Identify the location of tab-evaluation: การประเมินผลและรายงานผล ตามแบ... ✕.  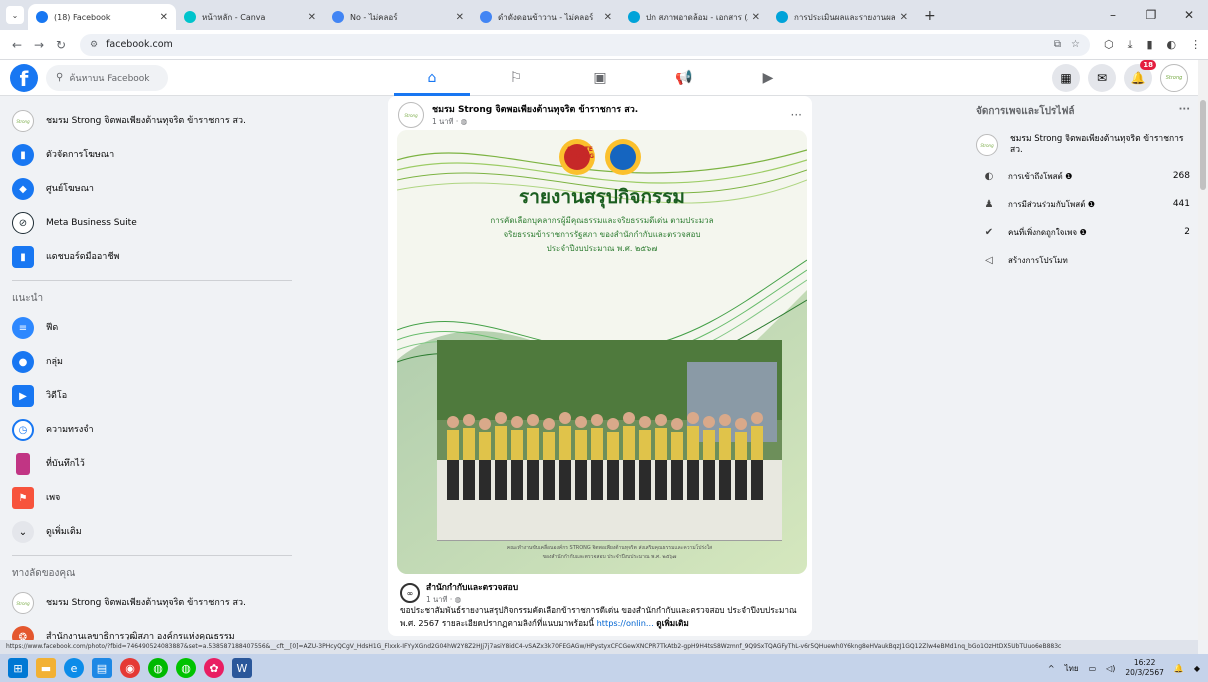
(842, 17).